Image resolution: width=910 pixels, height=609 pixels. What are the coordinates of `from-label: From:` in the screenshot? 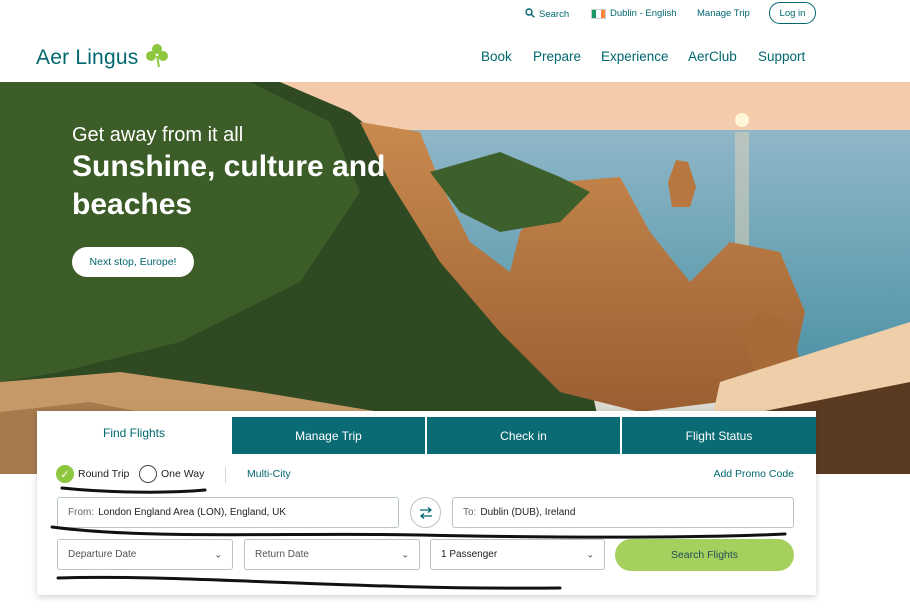 It's located at (81, 512).